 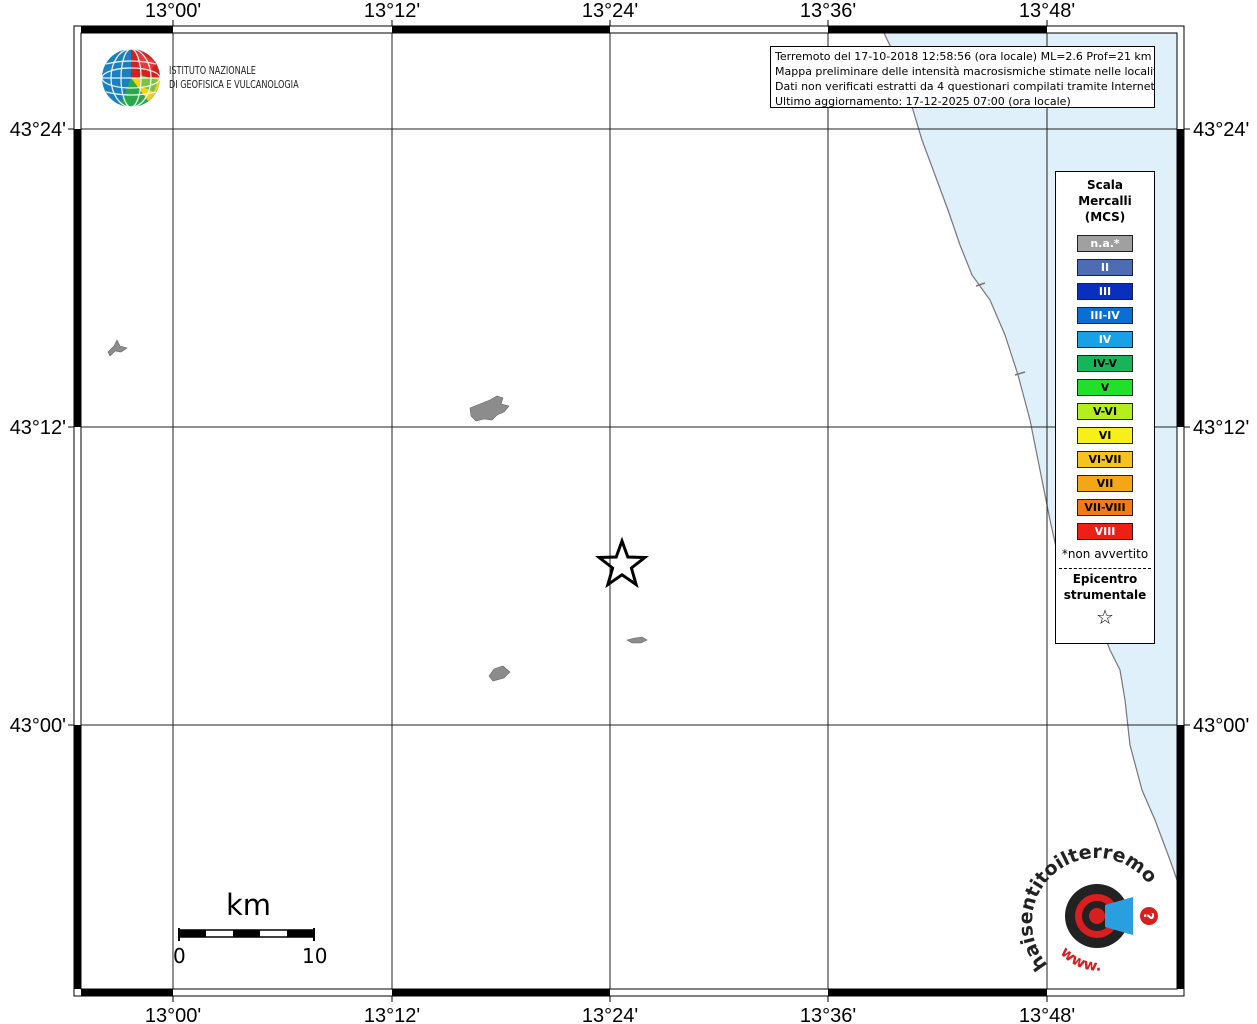 What do you see at coordinates (131, 78) in the screenshot?
I see `ingv-globe-icon` at bounding box center [131, 78].